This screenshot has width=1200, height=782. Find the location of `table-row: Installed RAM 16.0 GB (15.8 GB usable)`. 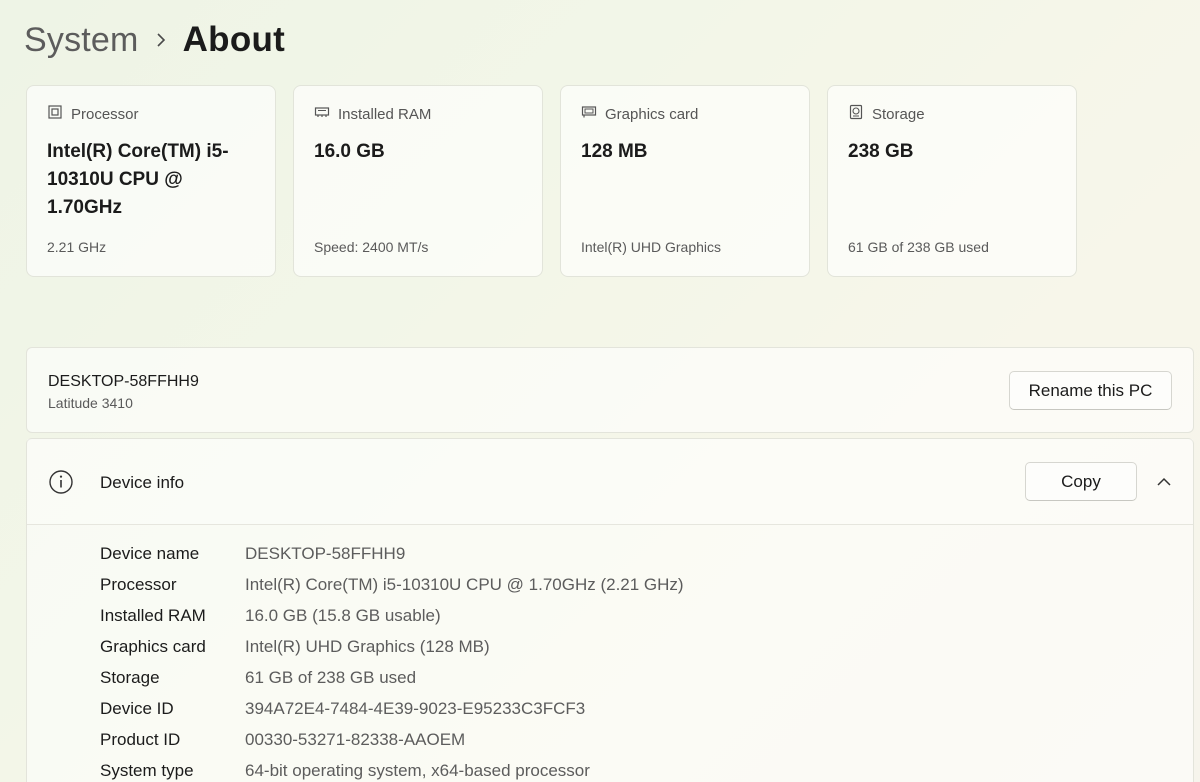

table-row: Installed RAM 16.0 GB (15.8 GB usable) is located at coordinates (392, 615).